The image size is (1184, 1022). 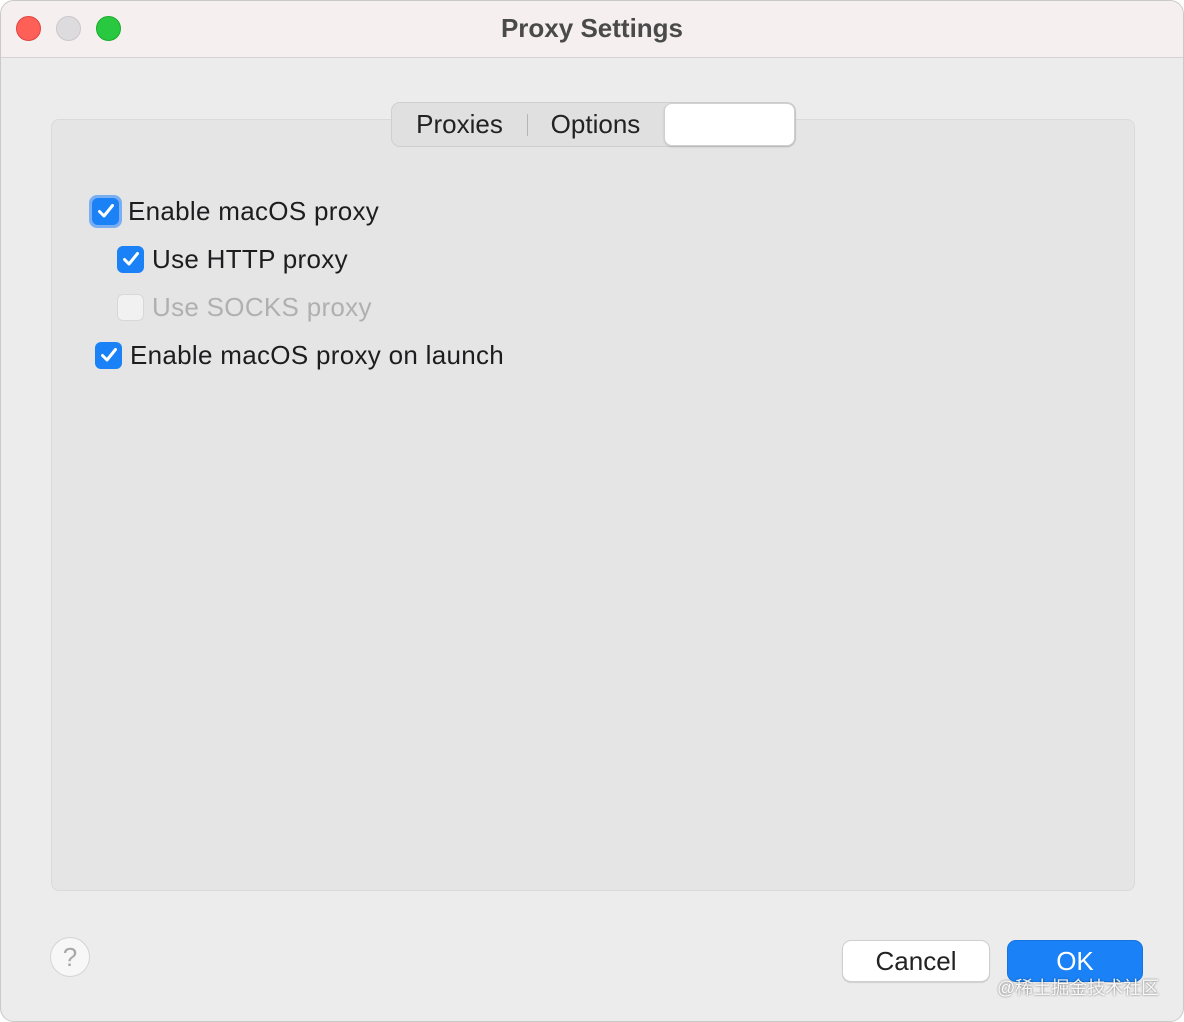 What do you see at coordinates (729, 124) in the screenshot?
I see `tab-macos-selected` at bounding box center [729, 124].